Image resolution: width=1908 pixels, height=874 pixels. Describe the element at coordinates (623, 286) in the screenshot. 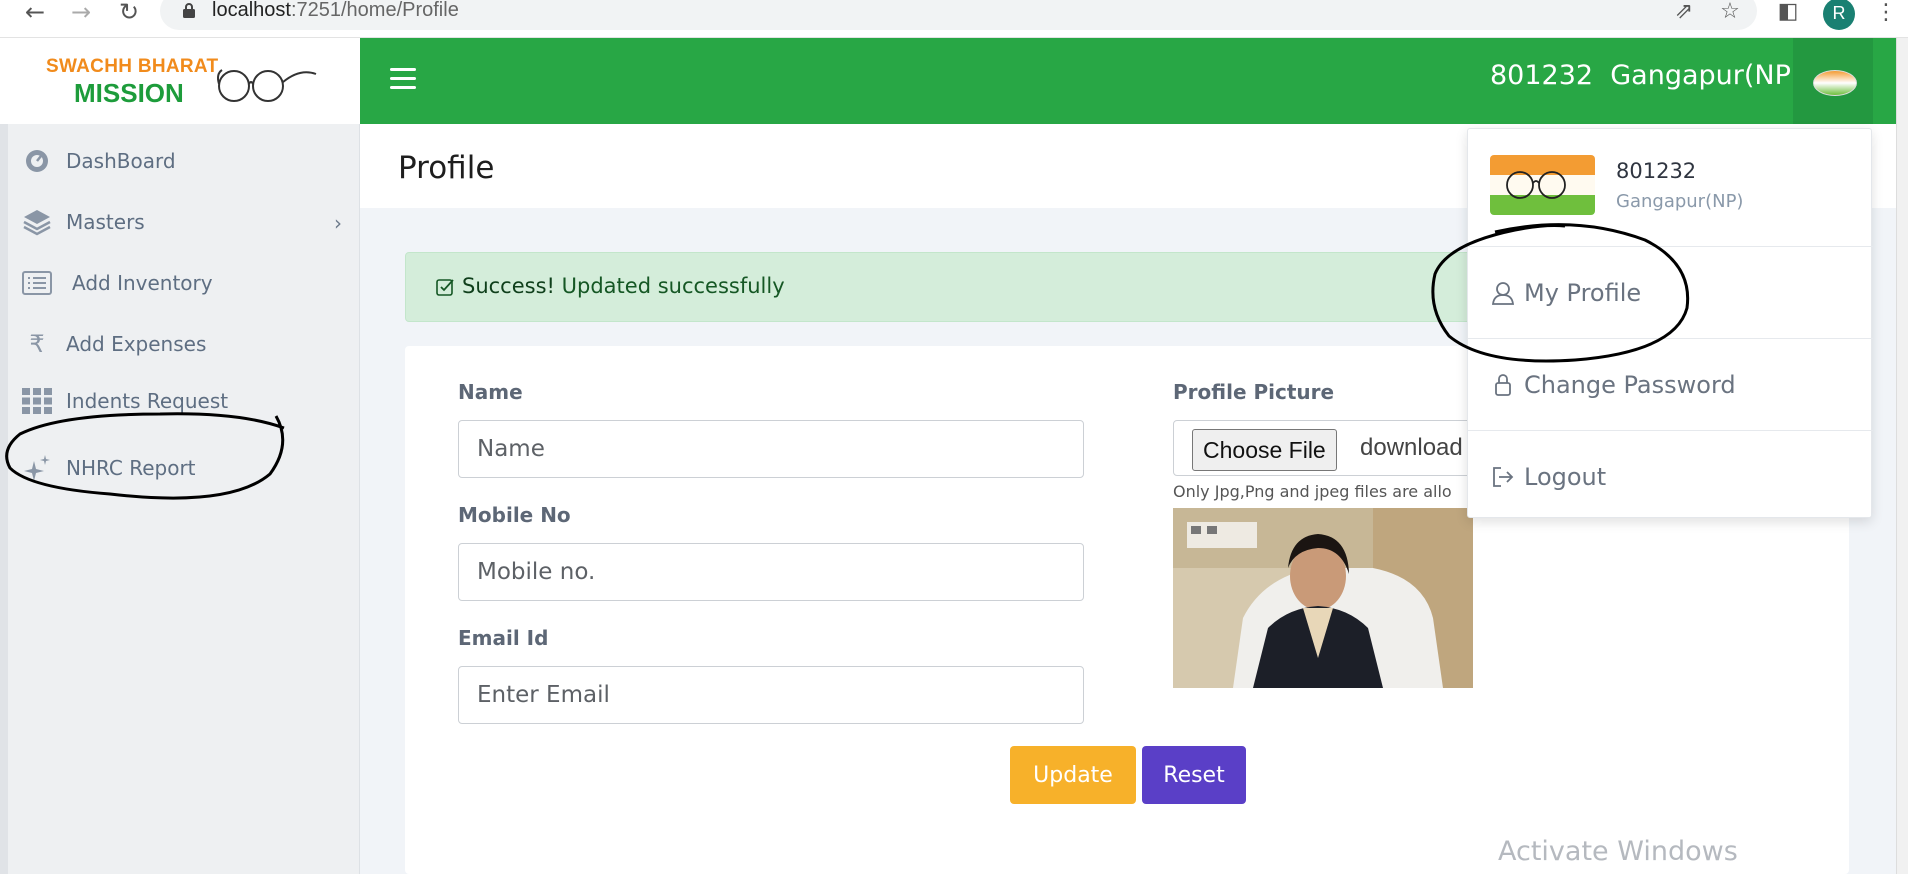

I see `alert-message: Success! Updated successfully` at that location.